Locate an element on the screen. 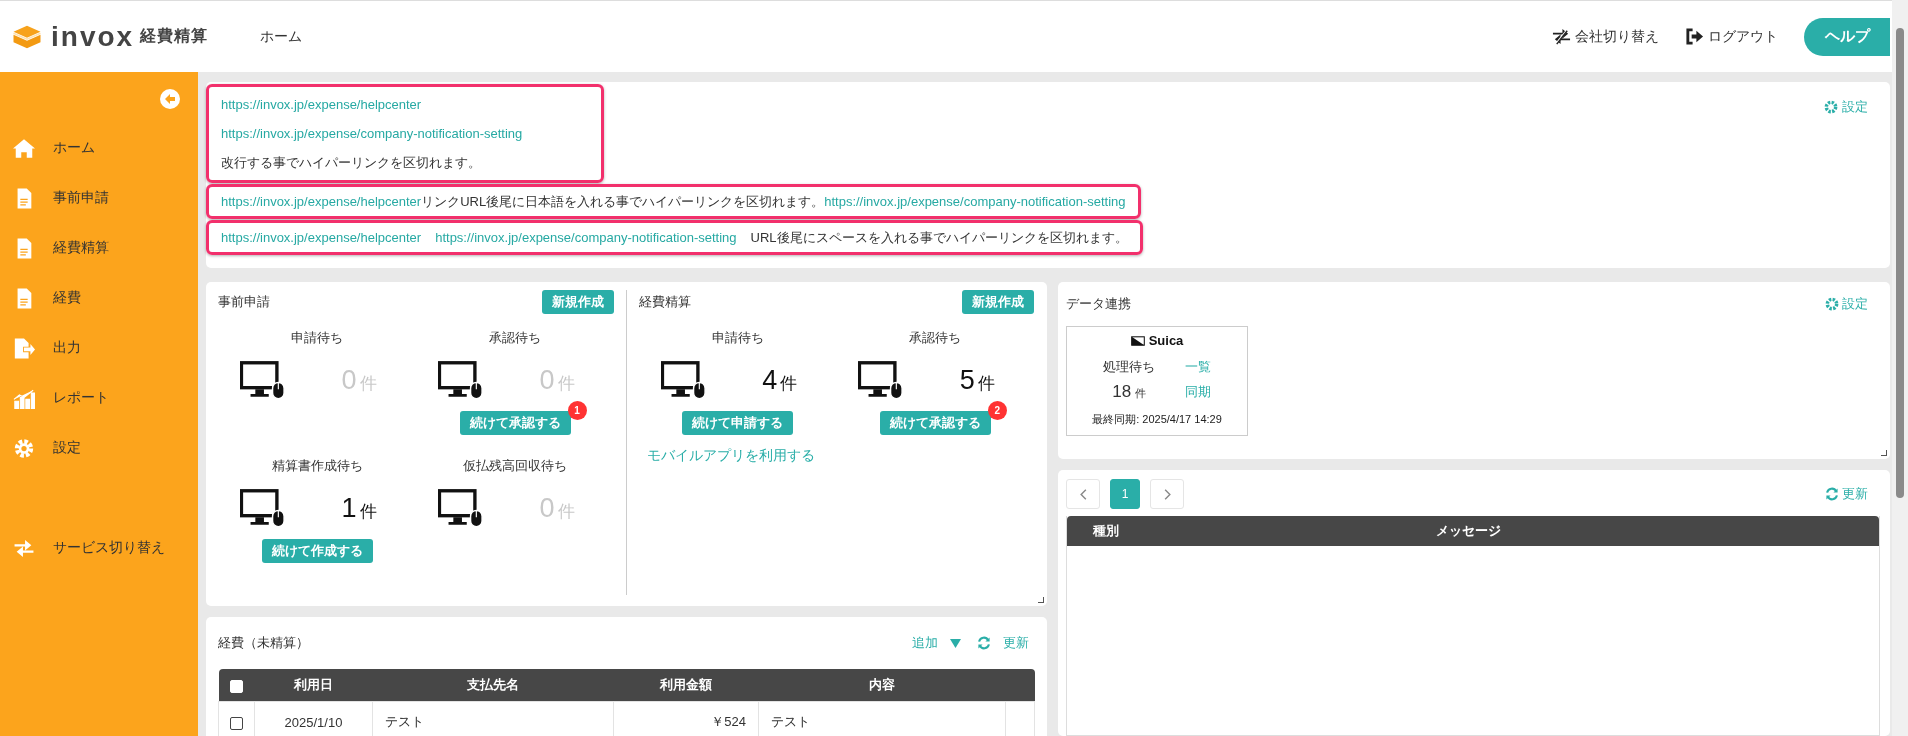 Image resolution: width=1908 pixels, height=736 pixels. chevron-left-icon is located at coordinates (1083, 494).